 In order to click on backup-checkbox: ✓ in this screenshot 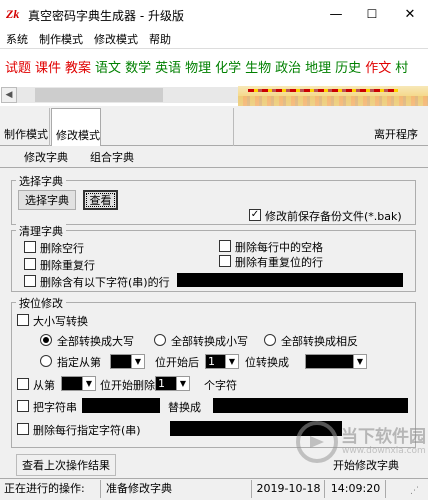, I will do `click(255, 215)`.